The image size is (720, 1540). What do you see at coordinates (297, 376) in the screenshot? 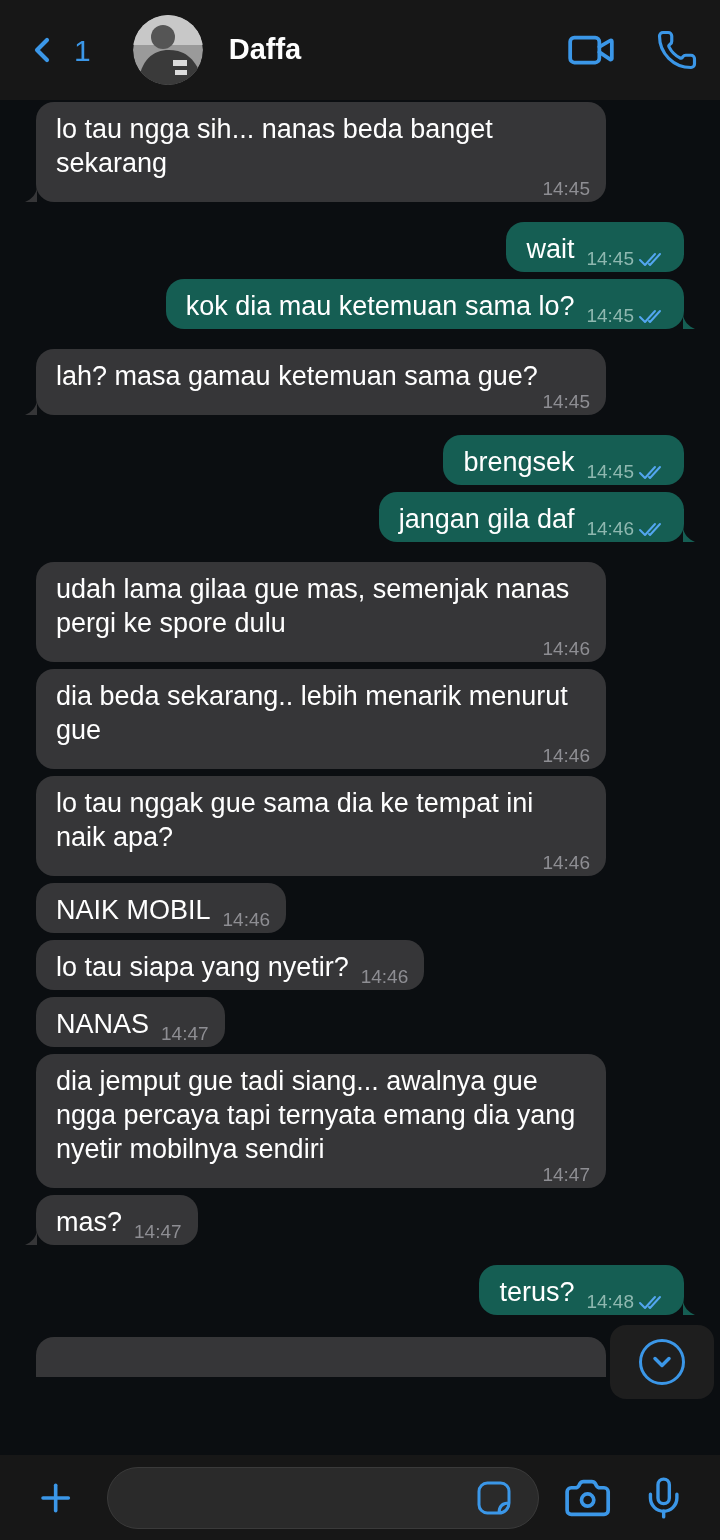
I see `message-text: lah? masa gamau ketemuan sama gue?` at bounding box center [297, 376].